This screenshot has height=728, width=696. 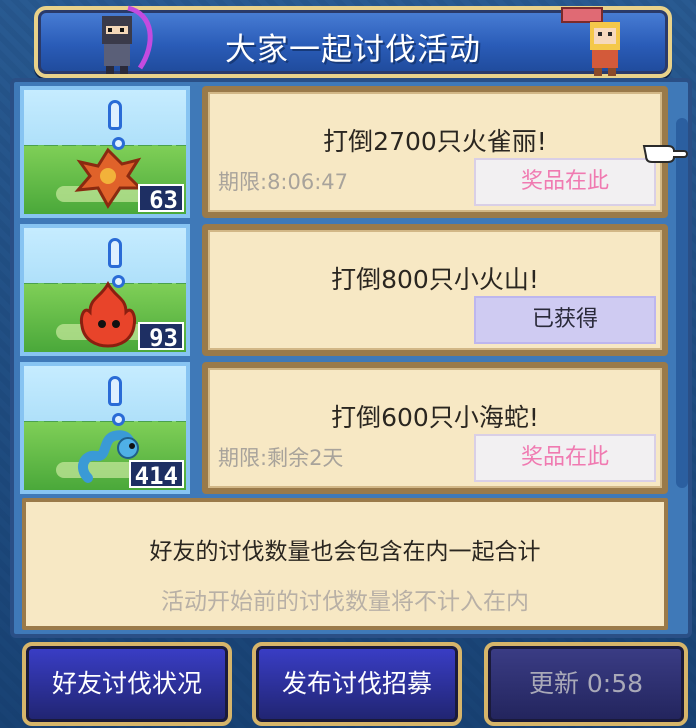 What do you see at coordinates (281, 458) in the screenshot?
I see `mission-deadline: 期限:剩余2天` at bounding box center [281, 458].